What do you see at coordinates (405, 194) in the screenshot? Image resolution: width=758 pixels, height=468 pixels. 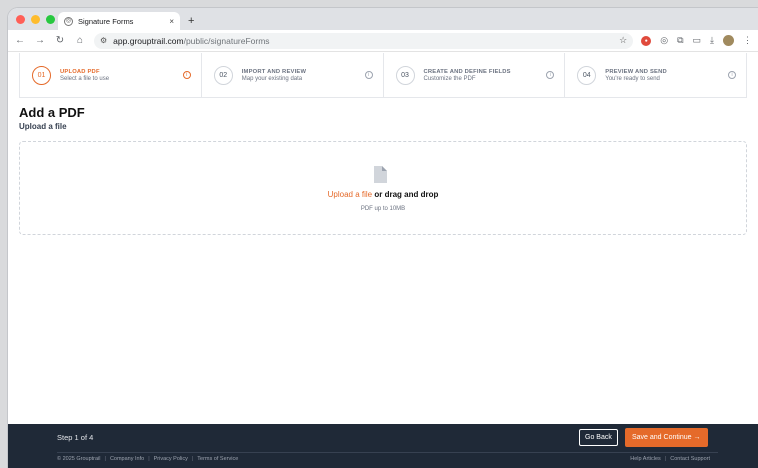 I see `drag-drop-text: or drag and drop` at bounding box center [405, 194].